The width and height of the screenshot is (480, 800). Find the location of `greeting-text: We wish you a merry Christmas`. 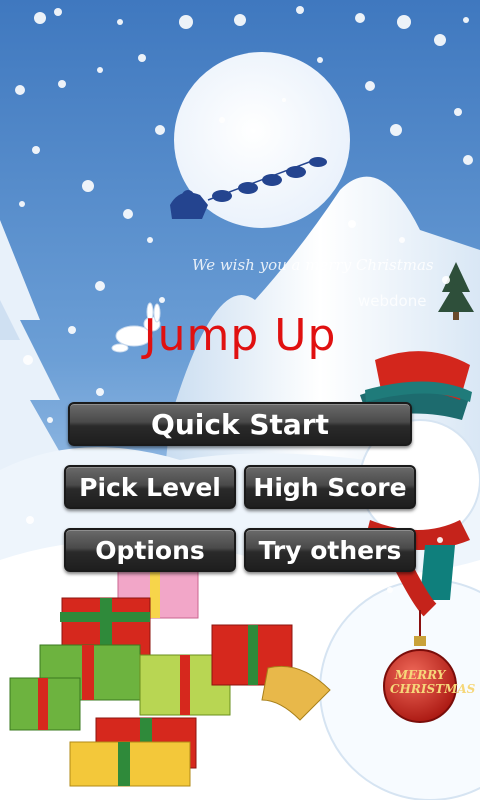

greeting-text: We wish you a merry Christmas is located at coordinates (313, 265).